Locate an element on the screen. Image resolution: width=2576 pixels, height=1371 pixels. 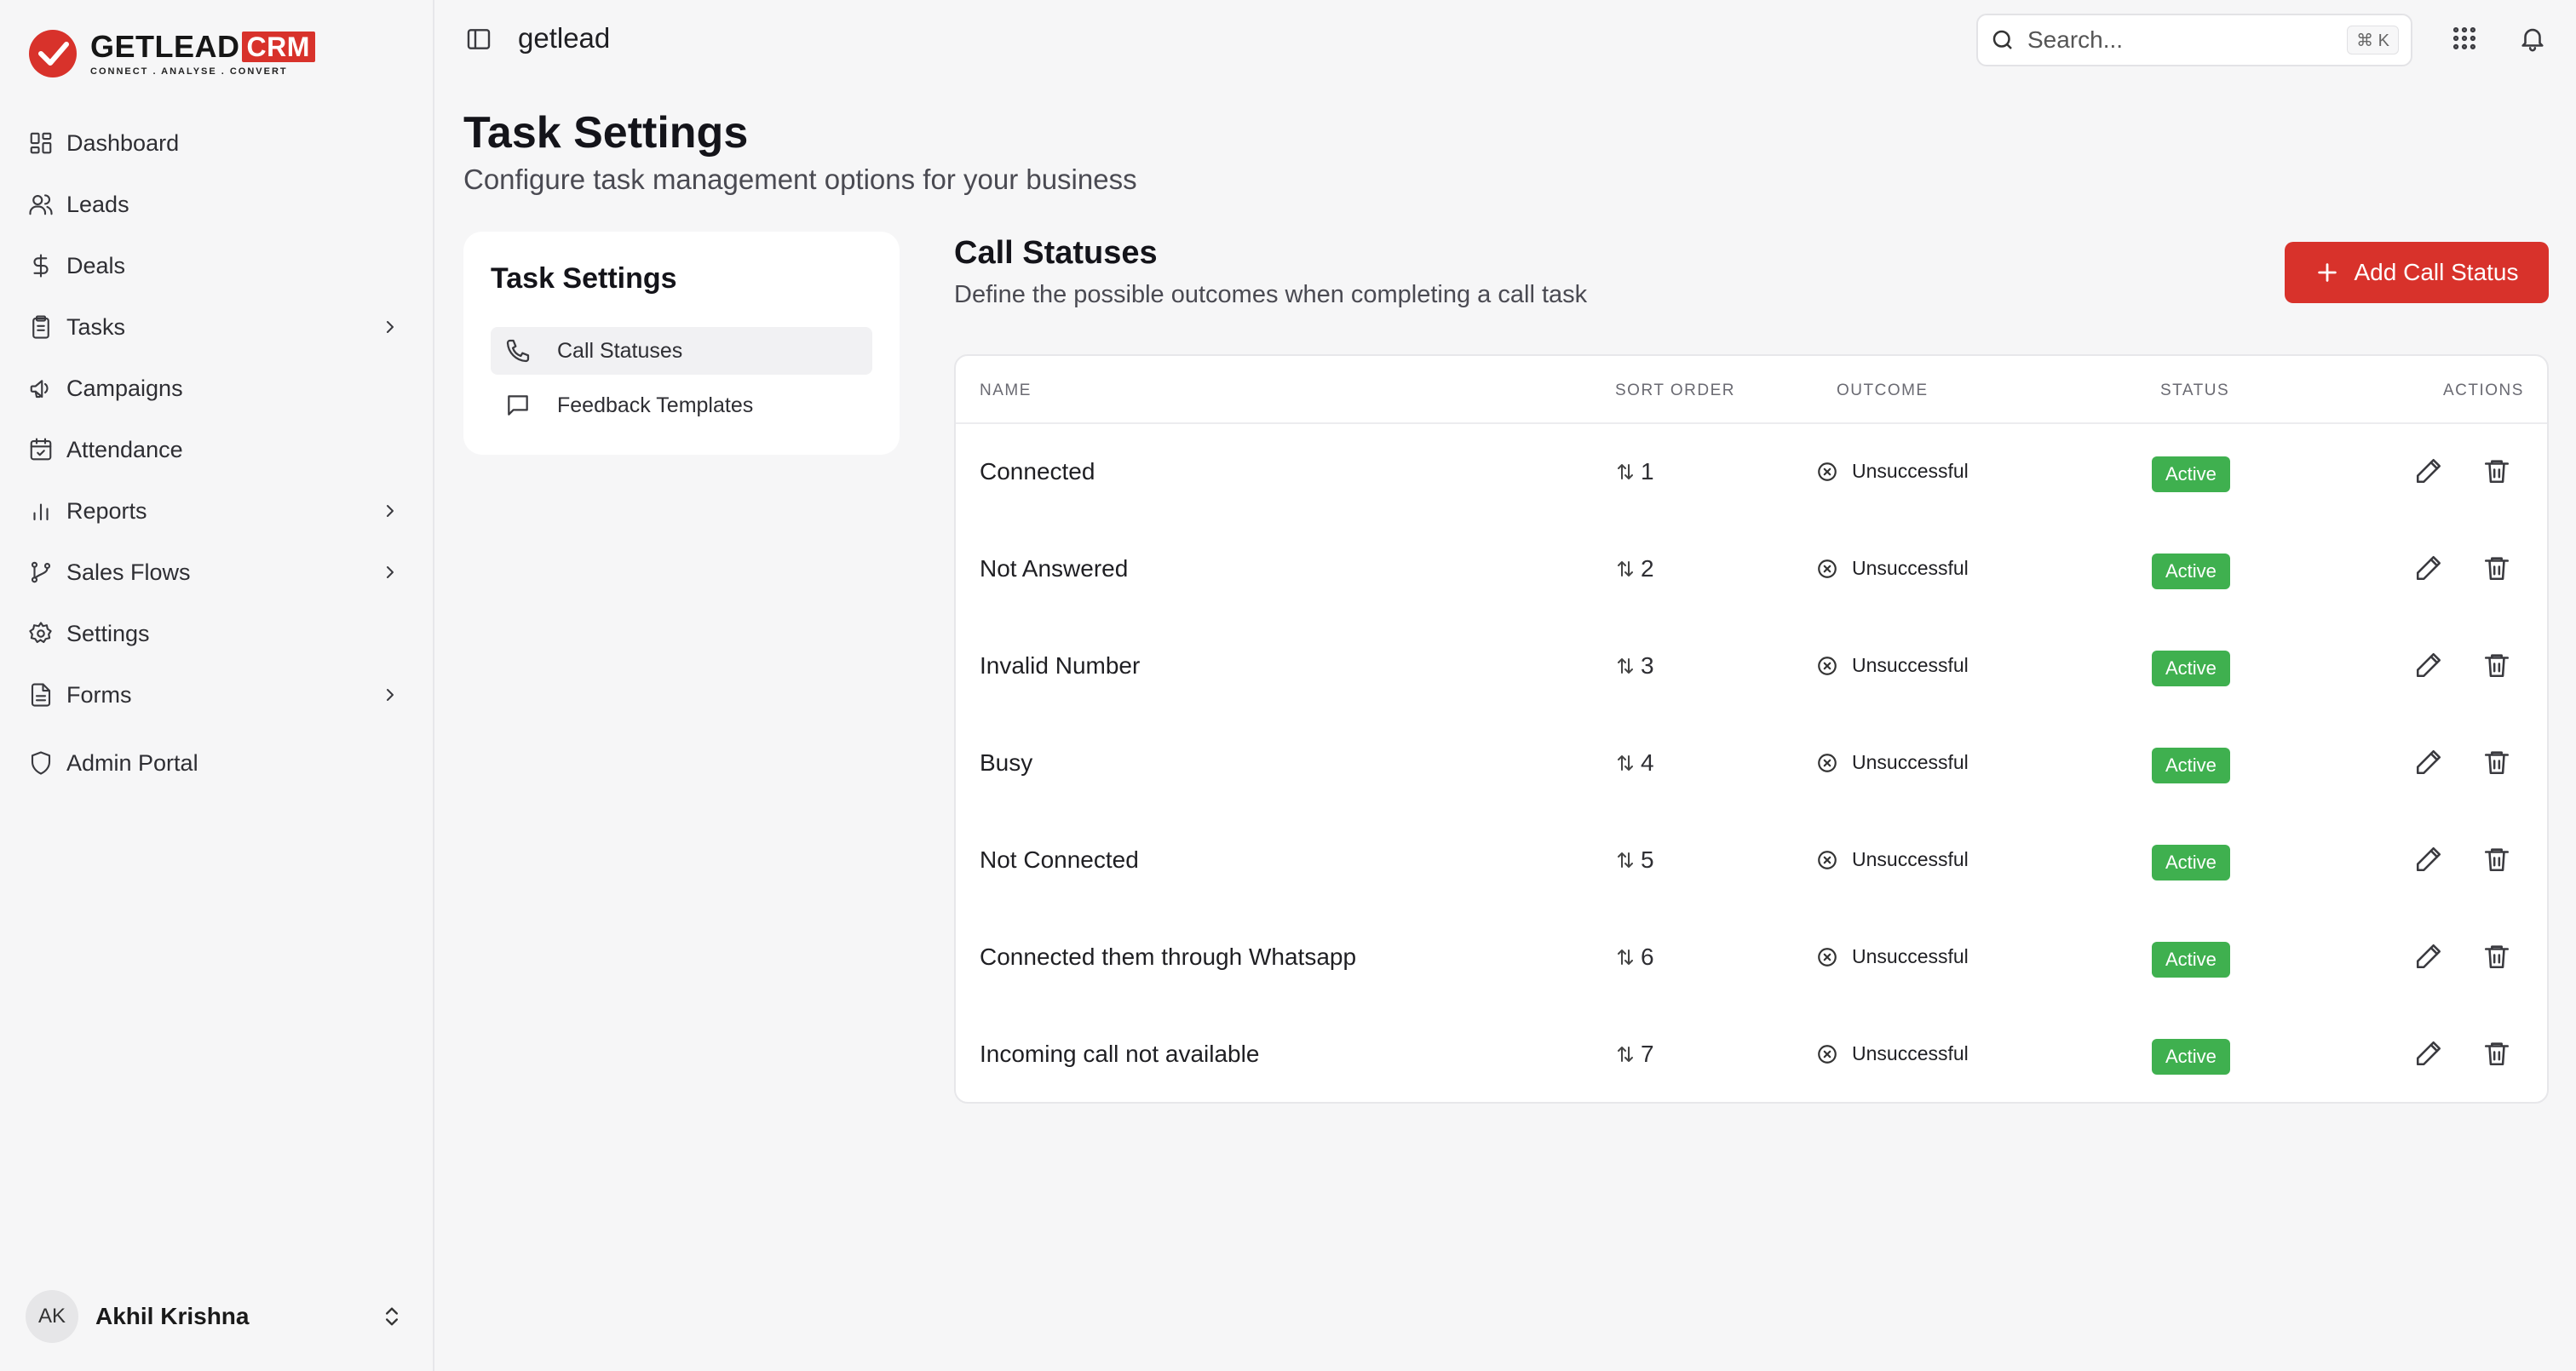
sidebar-item-attendance: Attendance is located at coordinates (217, 449).